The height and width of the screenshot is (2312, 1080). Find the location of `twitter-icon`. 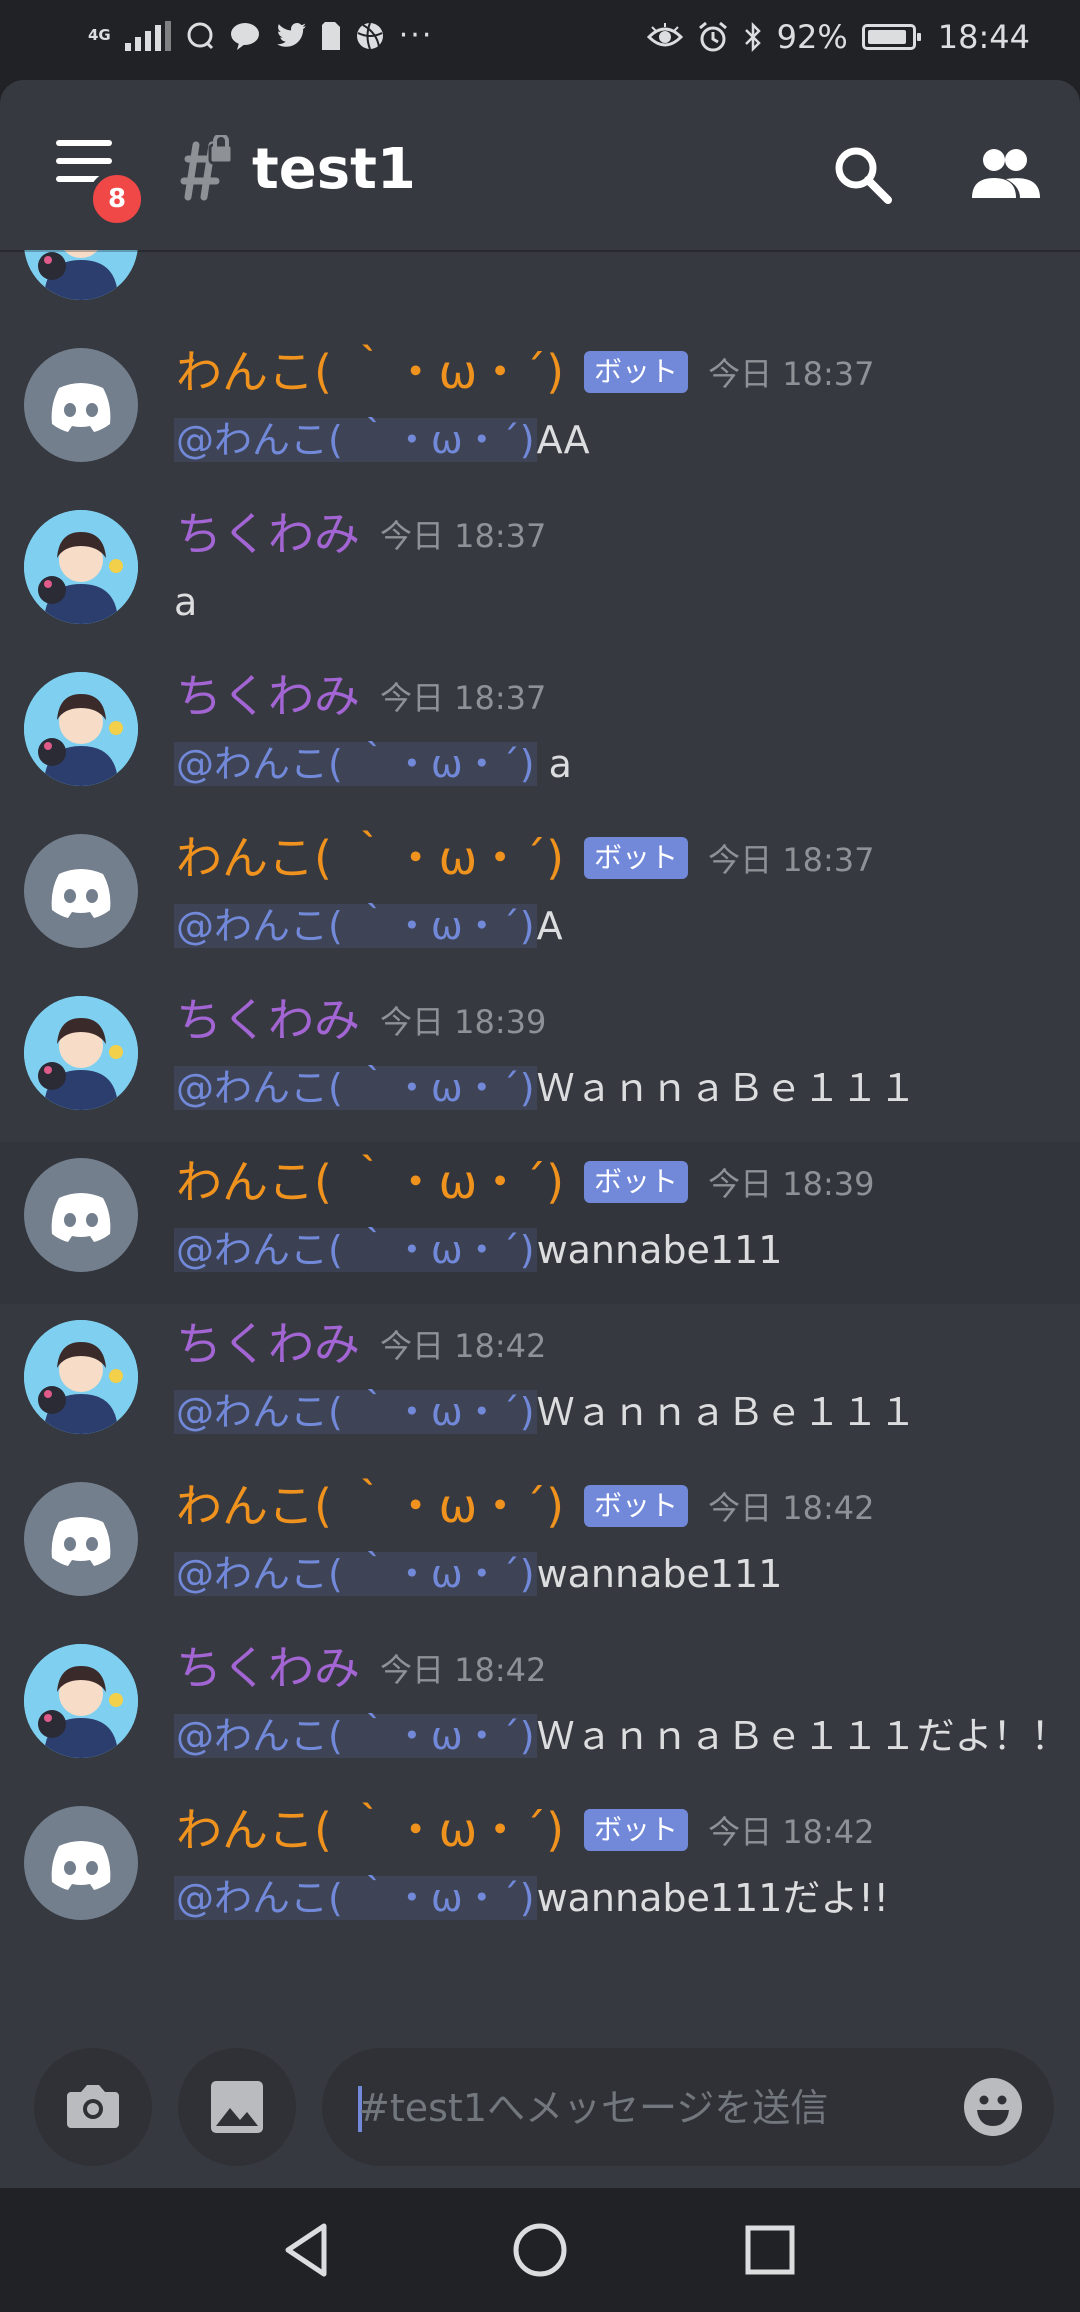

twitter-icon is located at coordinates (291, 34).